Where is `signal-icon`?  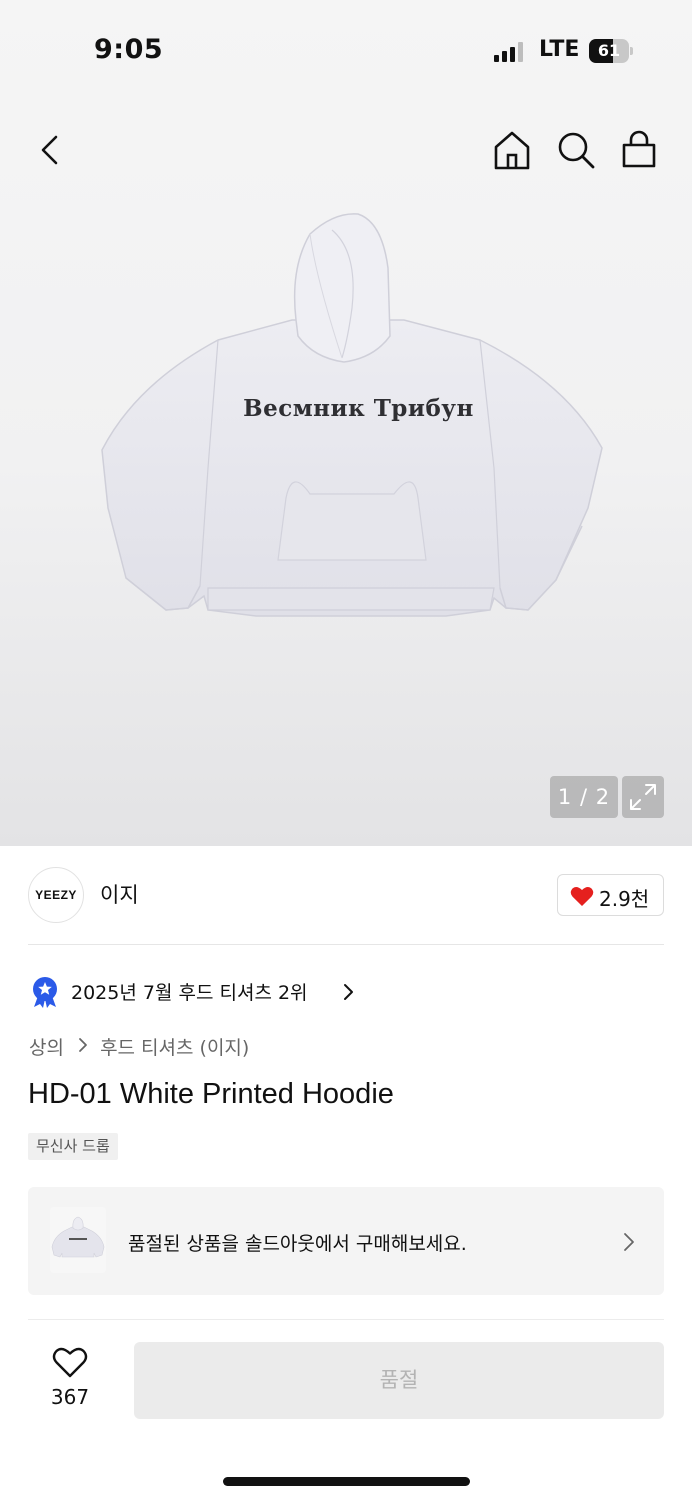 signal-icon is located at coordinates (510, 52).